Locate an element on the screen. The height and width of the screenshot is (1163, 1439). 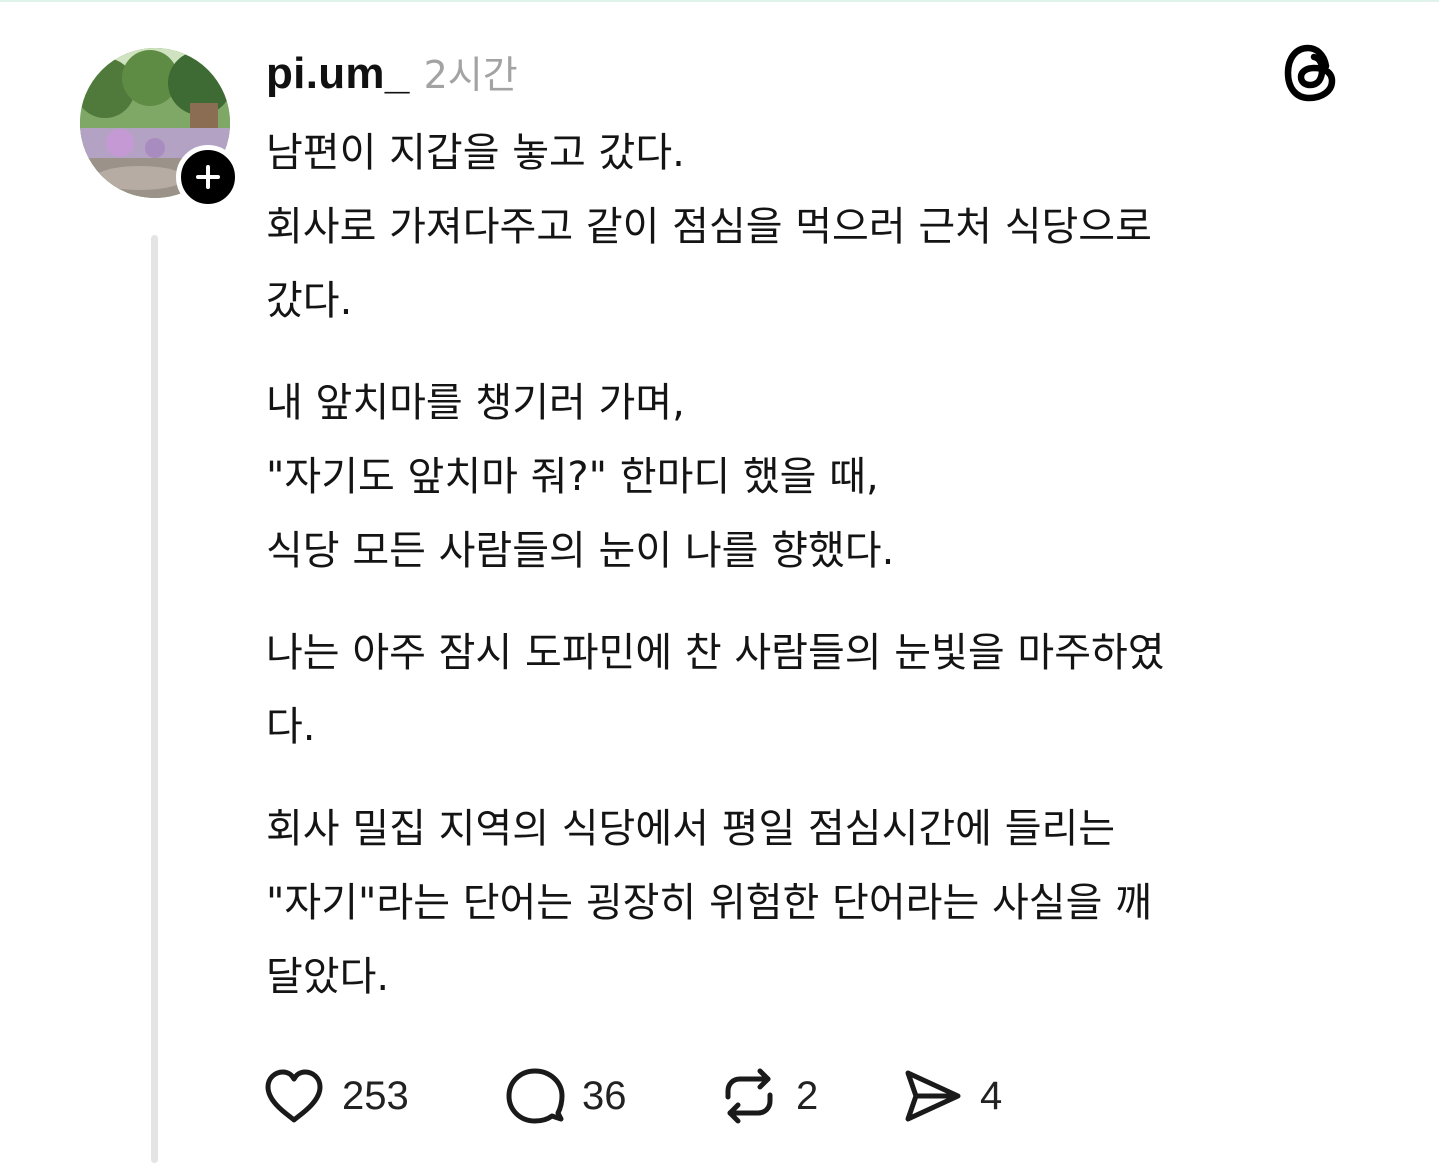
thread-connector-line is located at coordinates (154, 699).